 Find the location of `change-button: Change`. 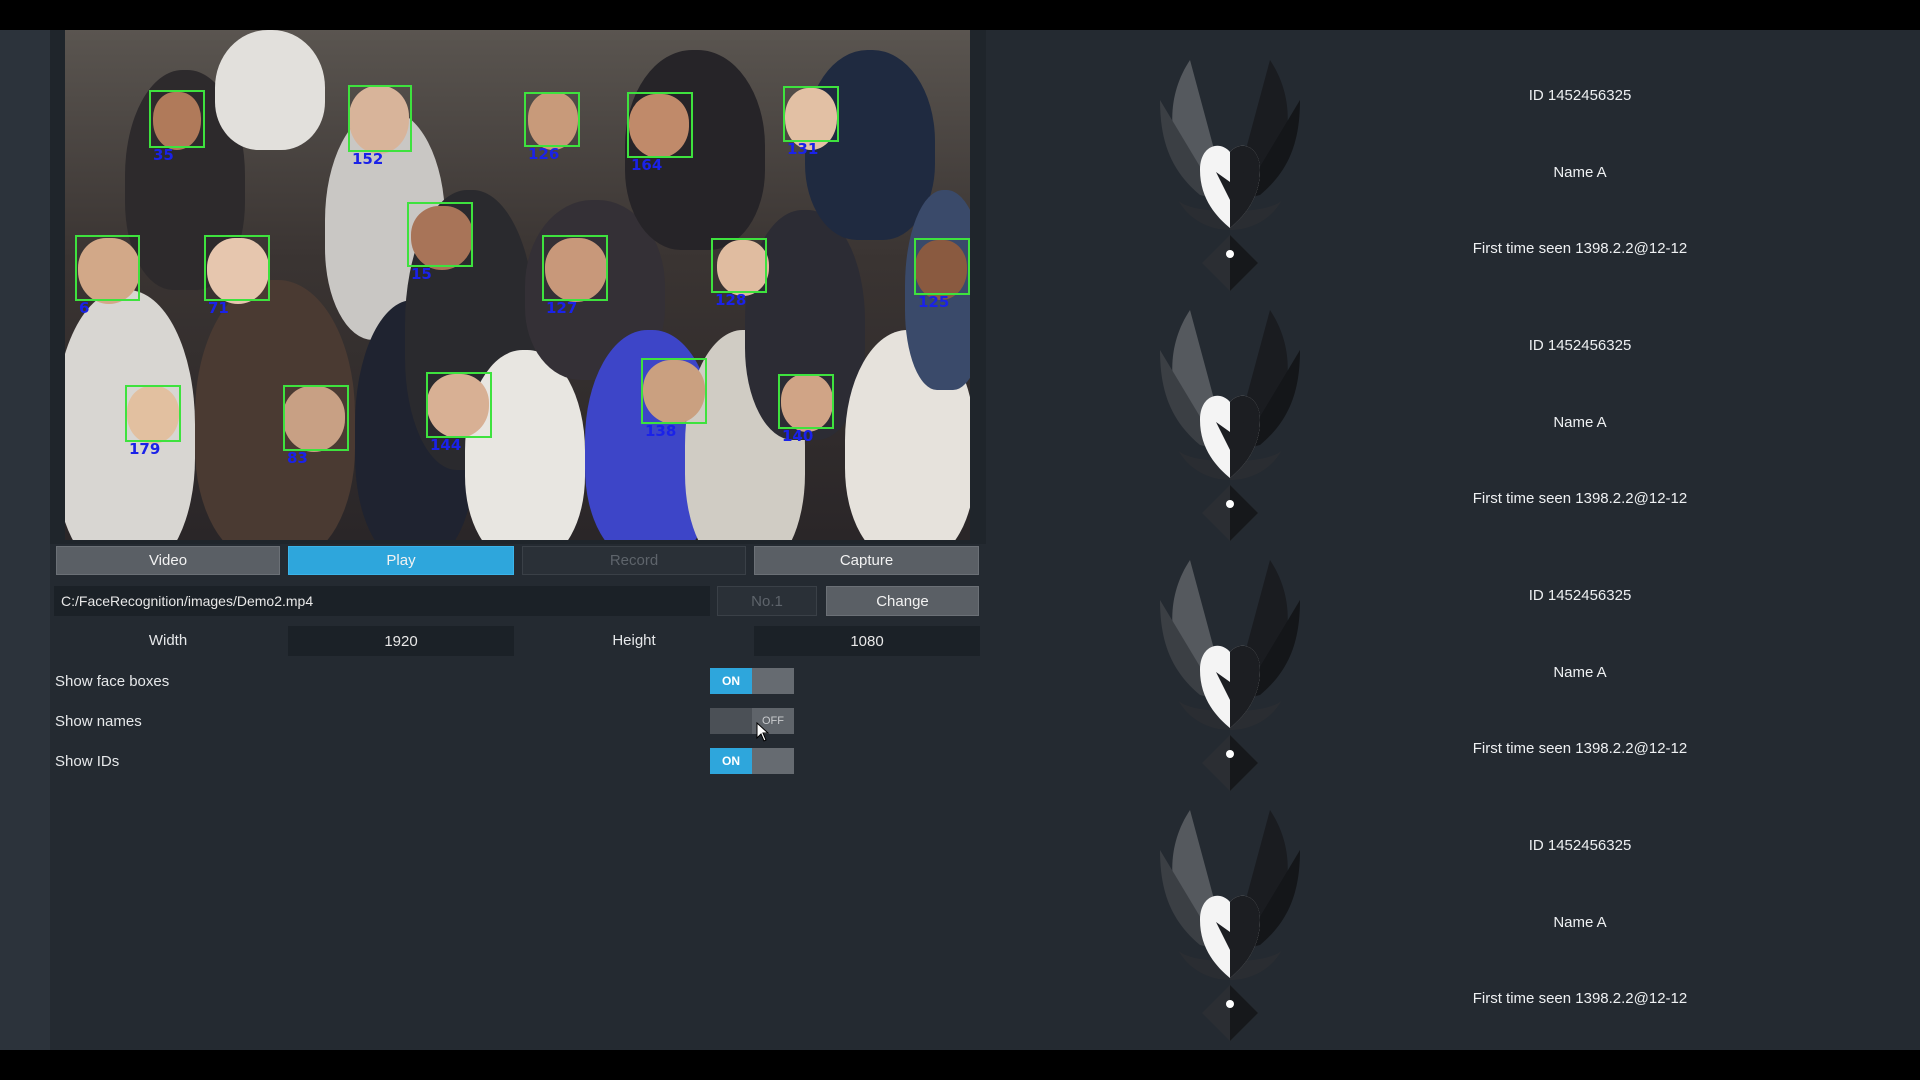

change-button: Change is located at coordinates (902, 601).